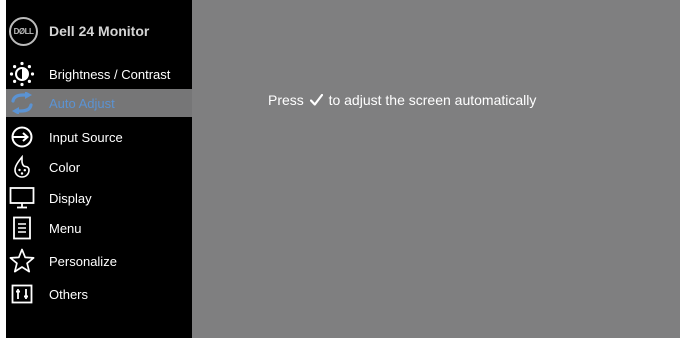  What do you see at coordinates (82, 103) in the screenshot?
I see `menu-item-label: Auto Adjust` at bounding box center [82, 103].